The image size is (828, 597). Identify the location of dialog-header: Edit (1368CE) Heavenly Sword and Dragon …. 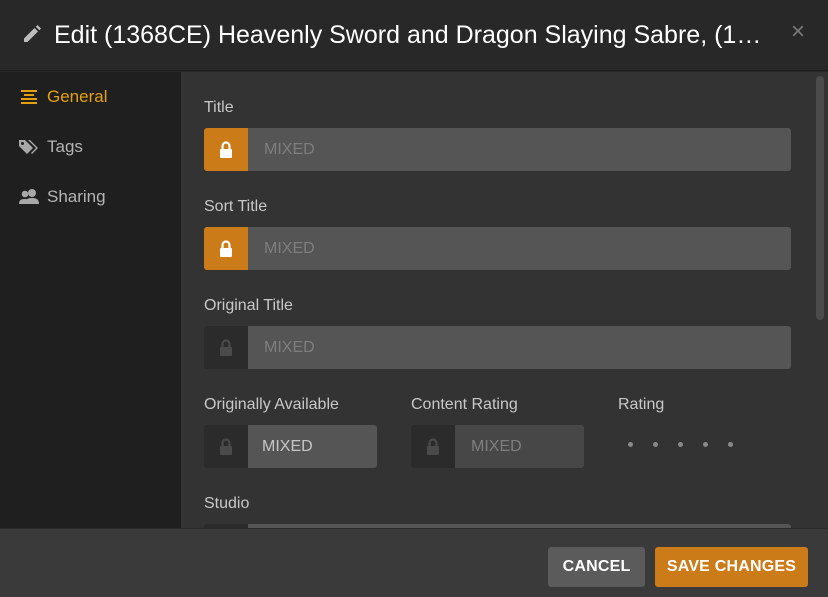
(414, 35).